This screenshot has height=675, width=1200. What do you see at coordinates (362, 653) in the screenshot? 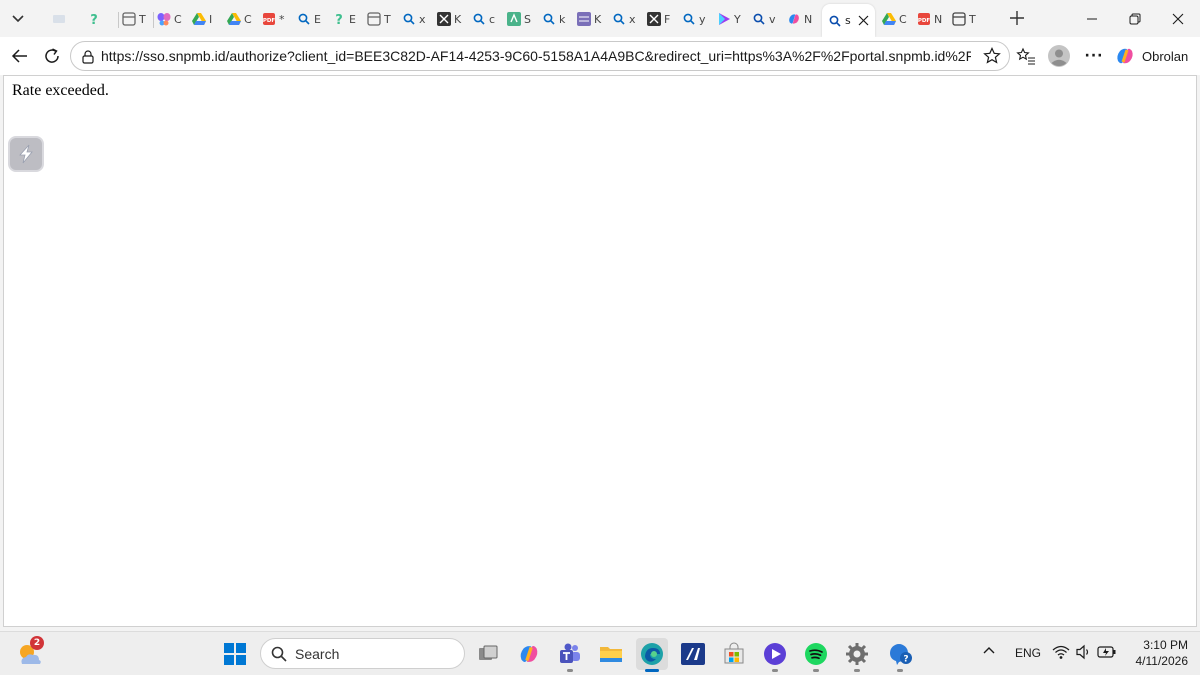
I see `taskbar-search: Search` at bounding box center [362, 653].